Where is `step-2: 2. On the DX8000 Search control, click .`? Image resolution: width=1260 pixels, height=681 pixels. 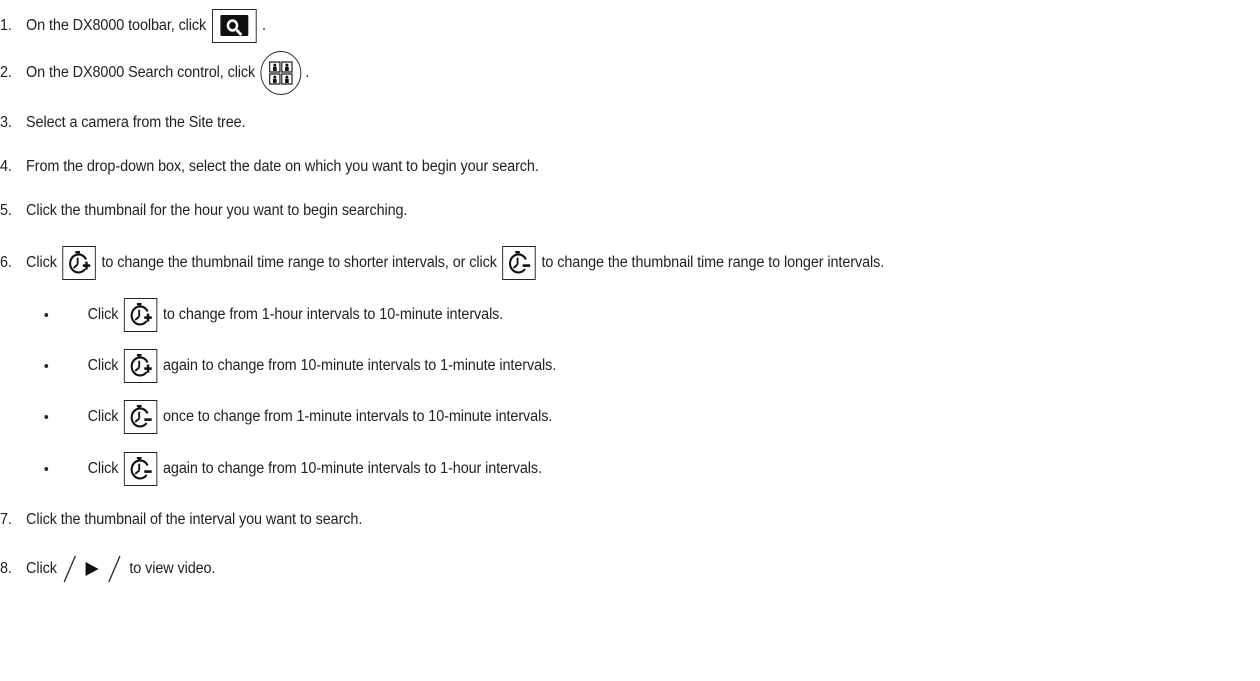
step-2: 2. On the DX8000 Search control, click . is located at coordinates (154, 73).